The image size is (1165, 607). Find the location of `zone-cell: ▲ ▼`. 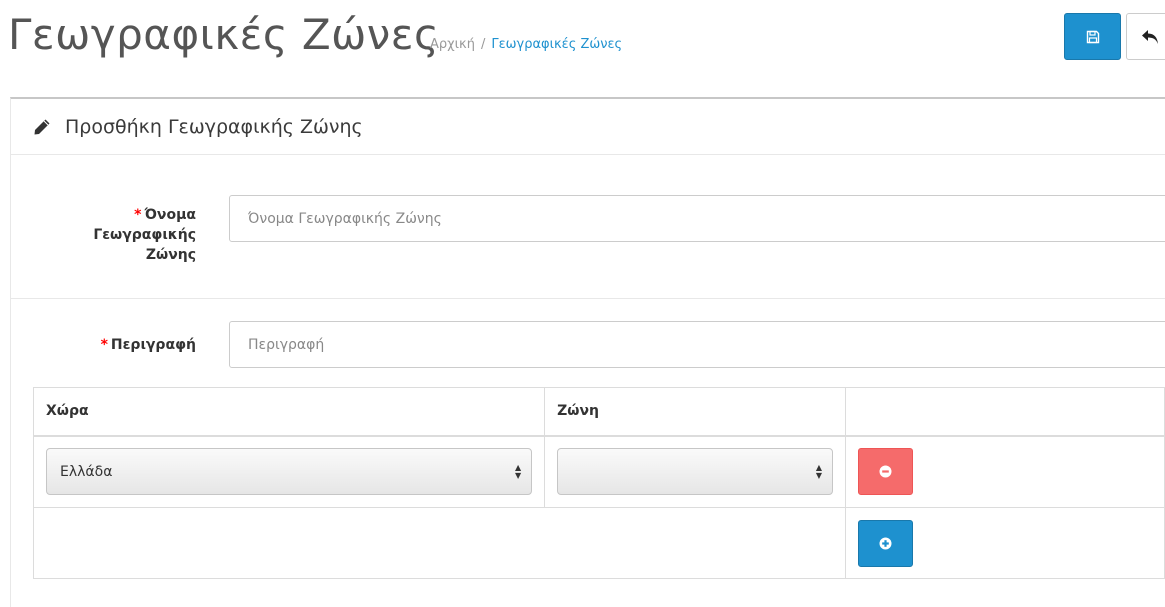

zone-cell: ▲ ▼ is located at coordinates (695, 471).